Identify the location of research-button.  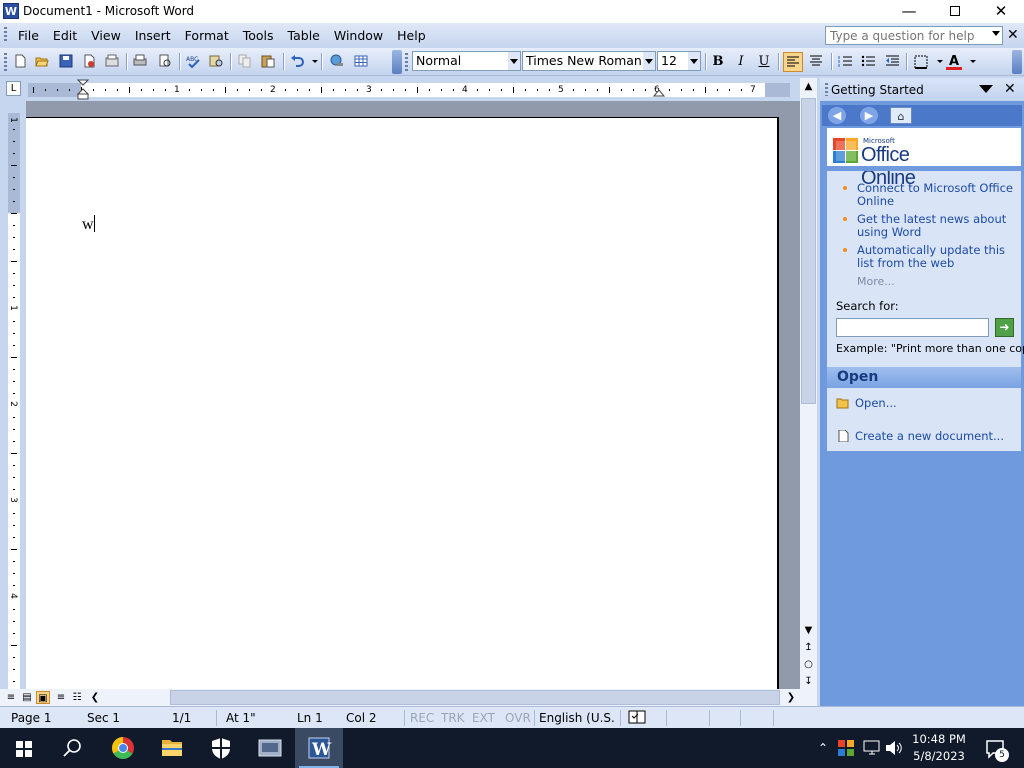
(216, 61).